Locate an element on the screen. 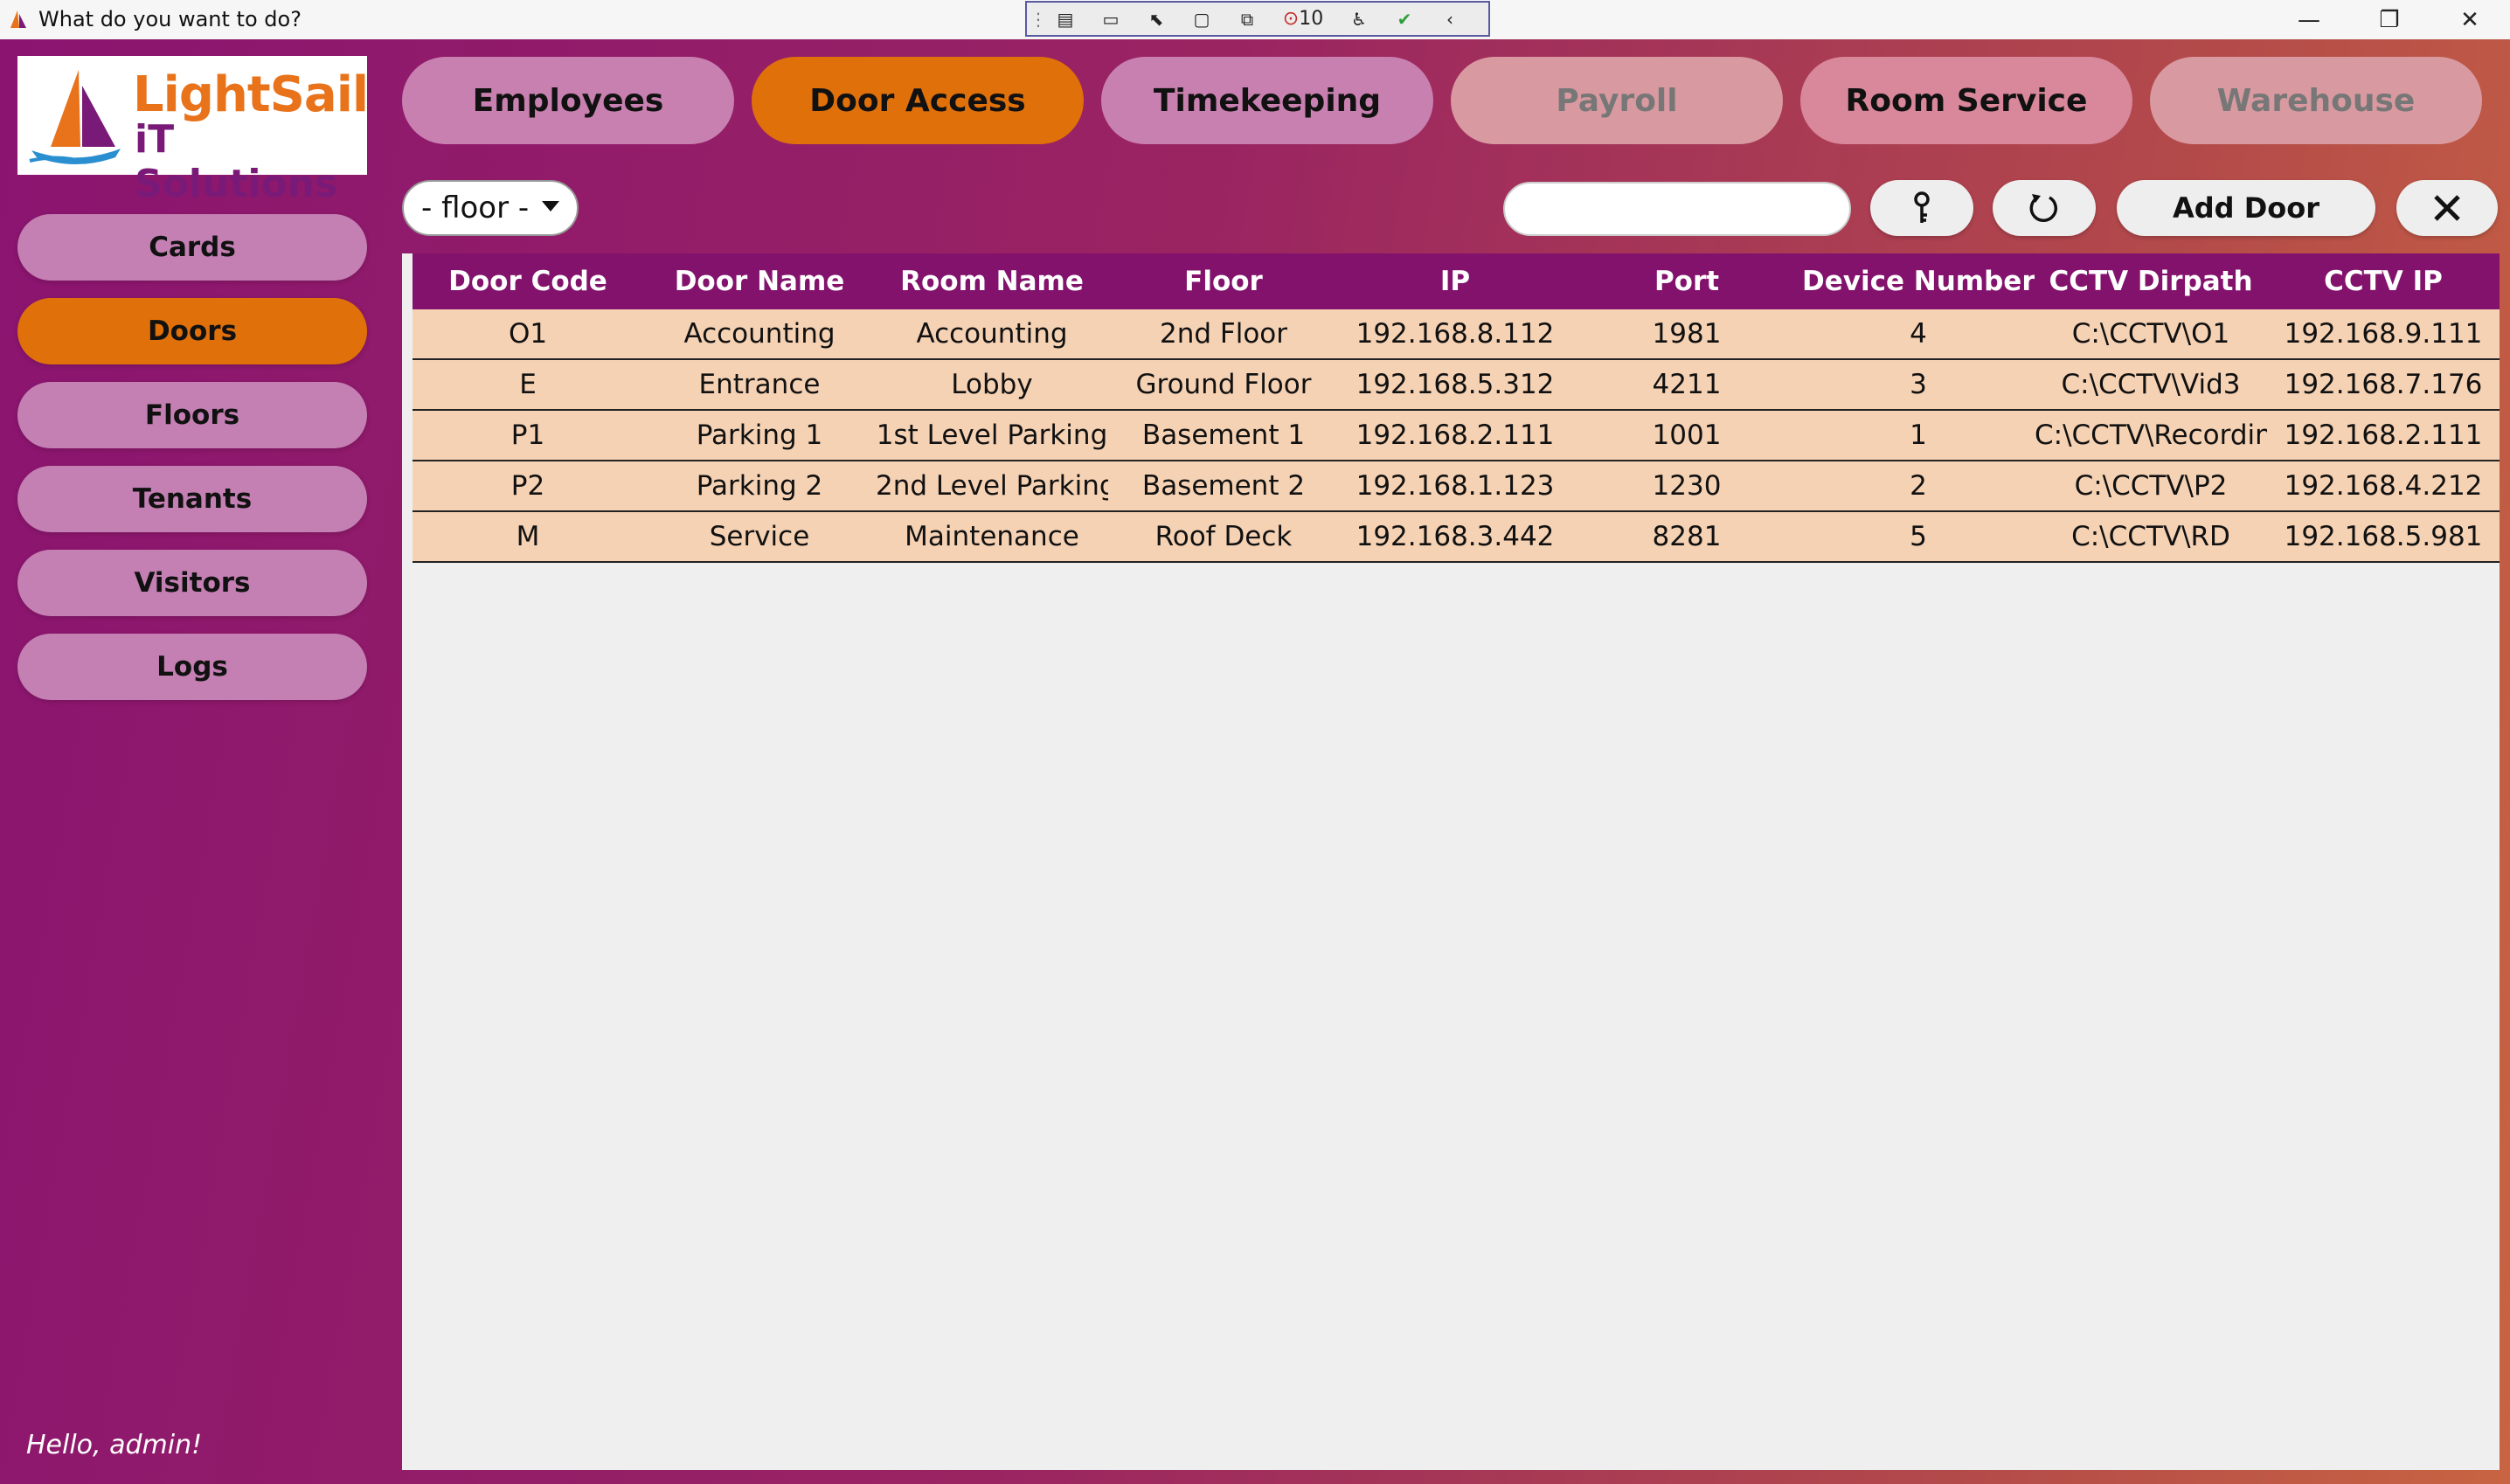 This screenshot has width=2510, height=1484. column-header: Device Number is located at coordinates (1919, 281).